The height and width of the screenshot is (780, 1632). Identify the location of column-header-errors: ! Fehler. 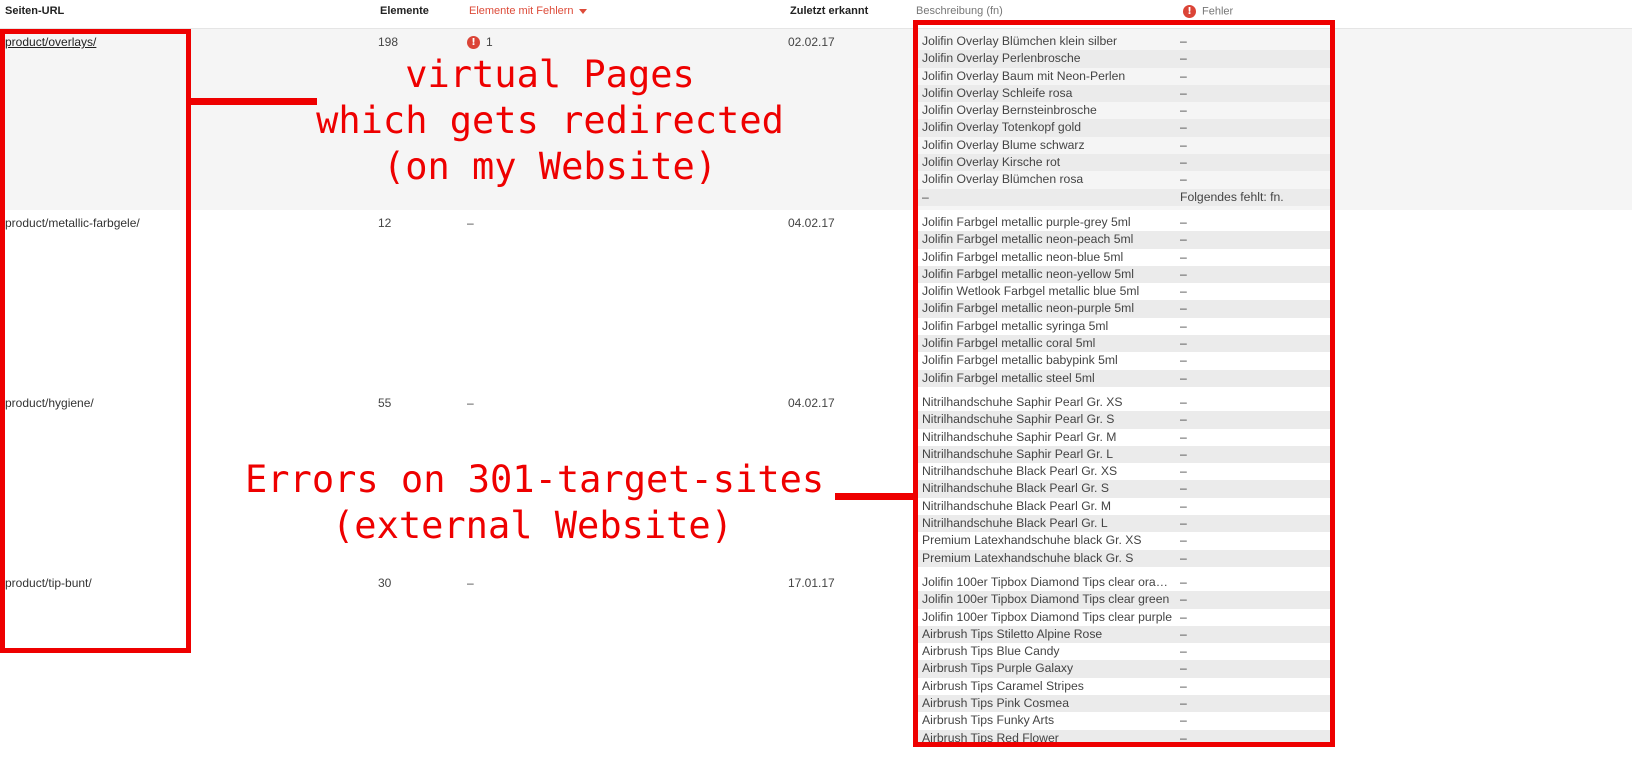
(1208, 11).